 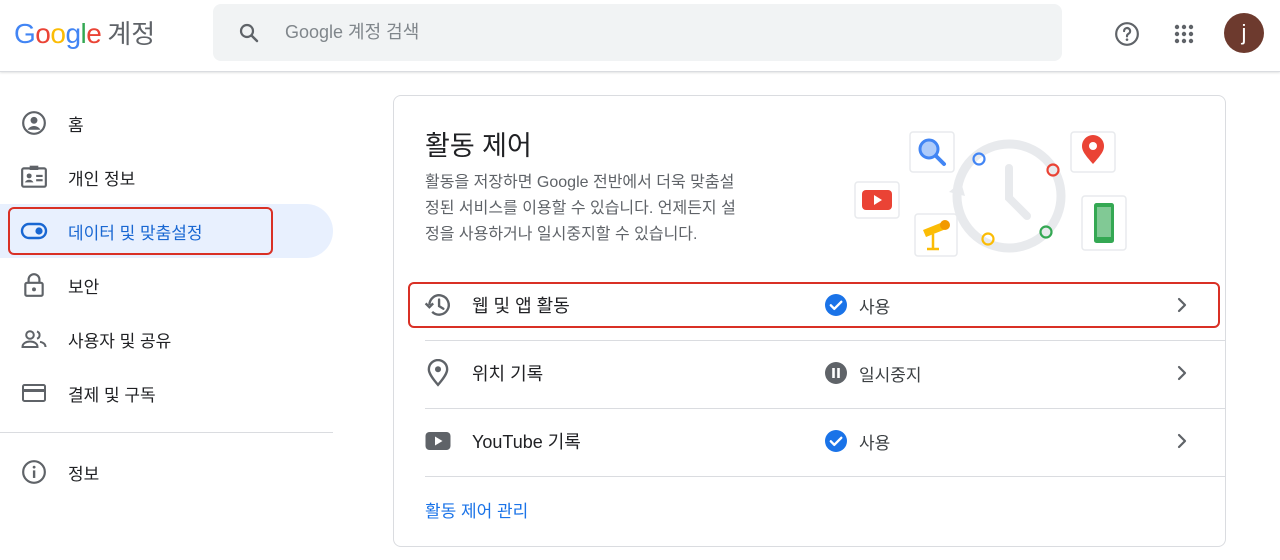 I want to click on activity-row-label: YouTube 기록, so click(x=526, y=442).